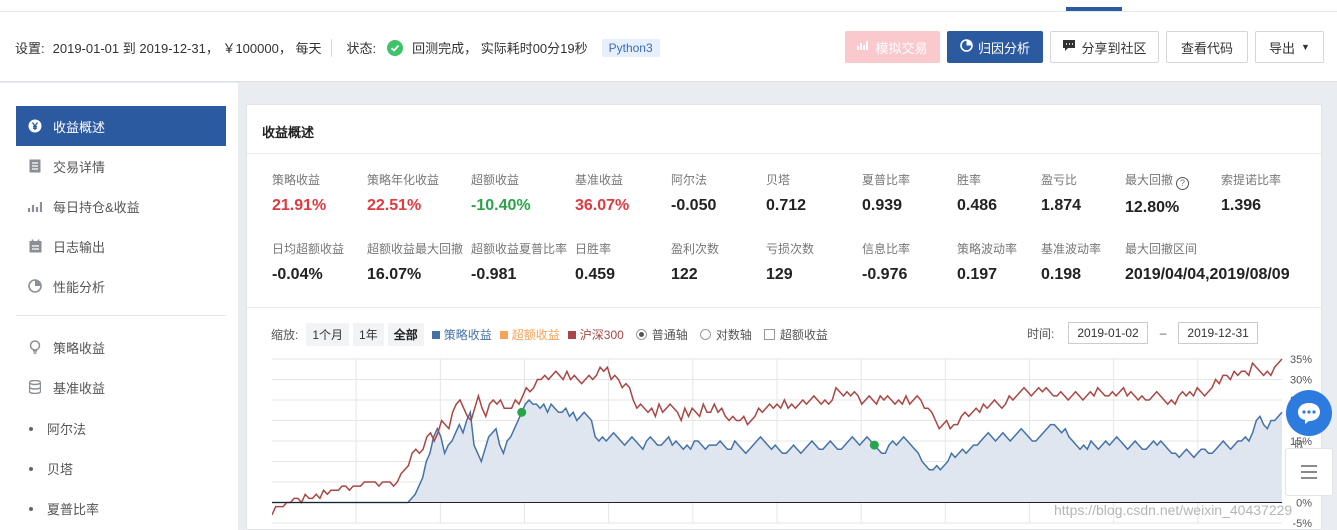 The image size is (1337, 530). Describe the element at coordinates (67, 429) in the screenshot. I see `sidebar-subitem-label: 阿尔法` at that location.